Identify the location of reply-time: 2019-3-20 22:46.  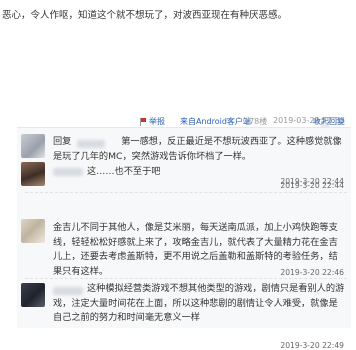
(312, 272).